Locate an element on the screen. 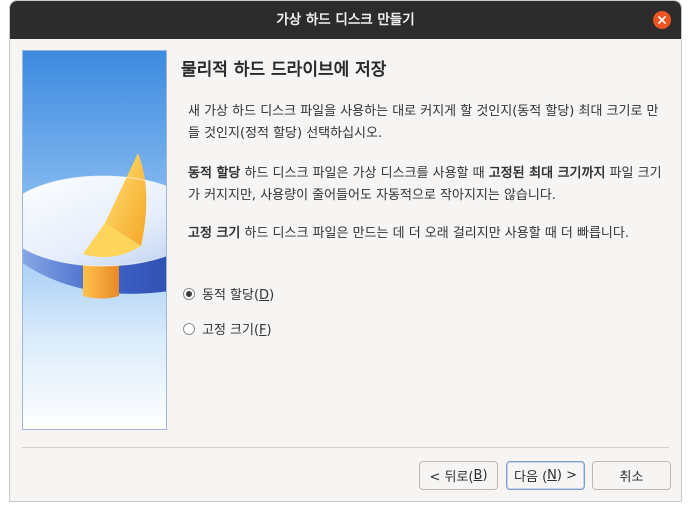  close-icon is located at coordinates (662, 20).